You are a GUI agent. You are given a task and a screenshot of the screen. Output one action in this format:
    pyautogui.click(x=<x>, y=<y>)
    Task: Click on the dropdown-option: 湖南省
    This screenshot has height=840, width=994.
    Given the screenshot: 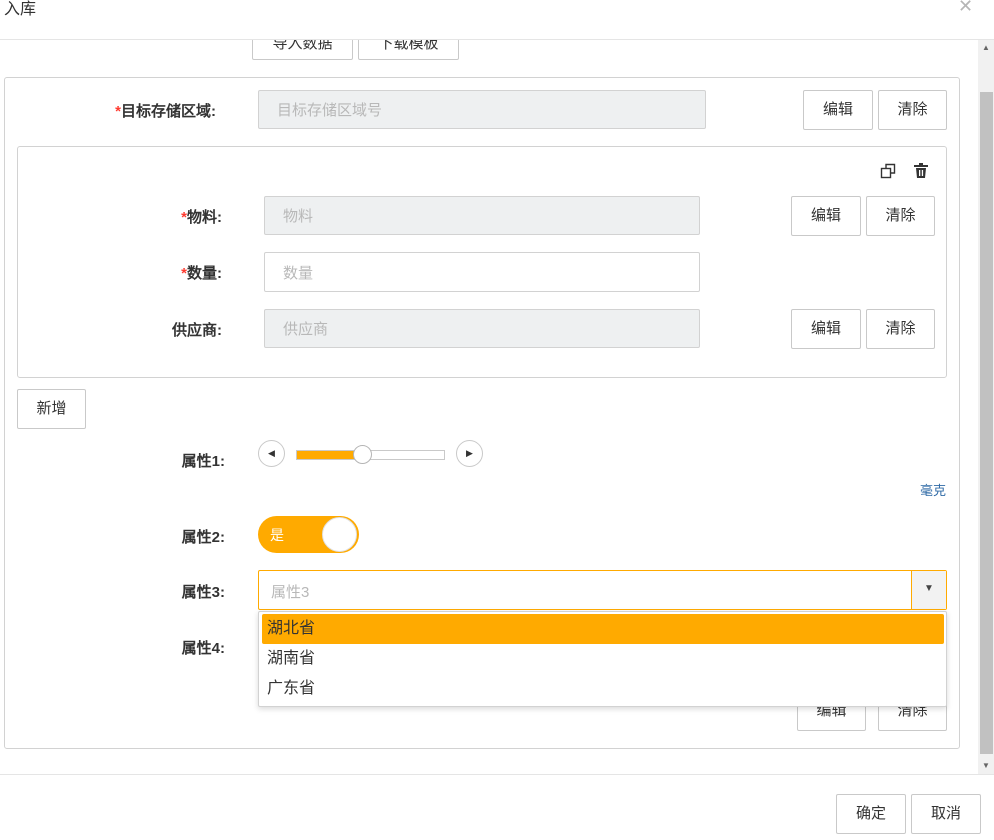 What is the action you would take?
    pyautogui.click(x=603, y=659)
    